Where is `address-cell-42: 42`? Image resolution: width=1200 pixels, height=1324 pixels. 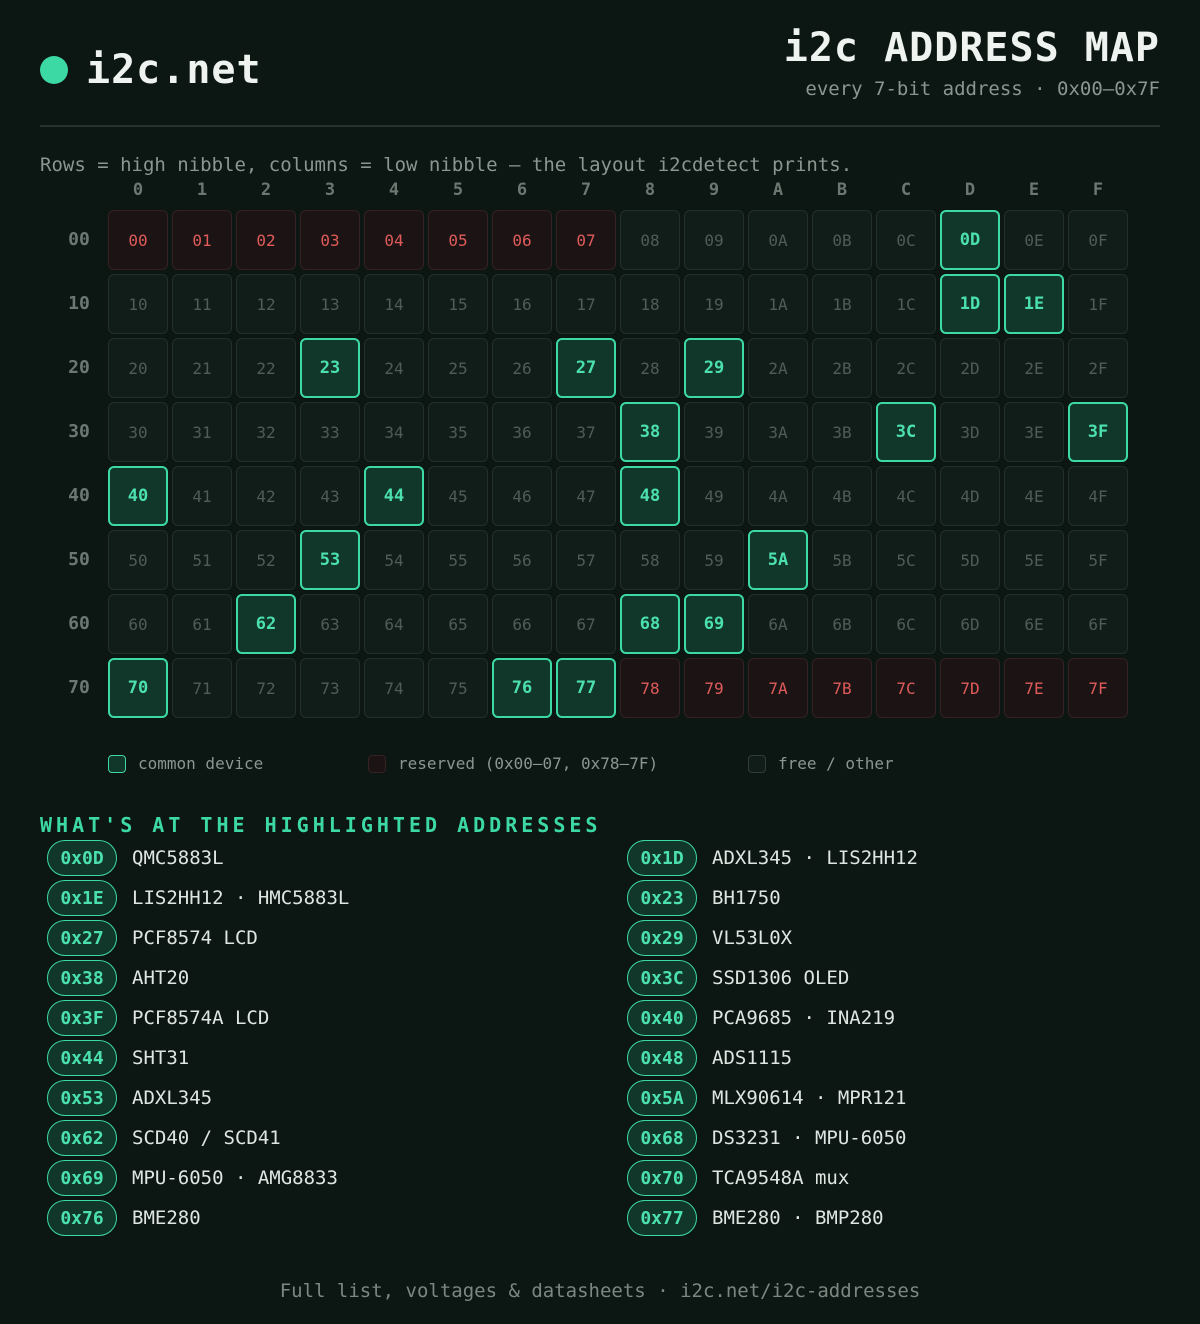 address-cell-42: 42 is located at coordinates (266, 496).